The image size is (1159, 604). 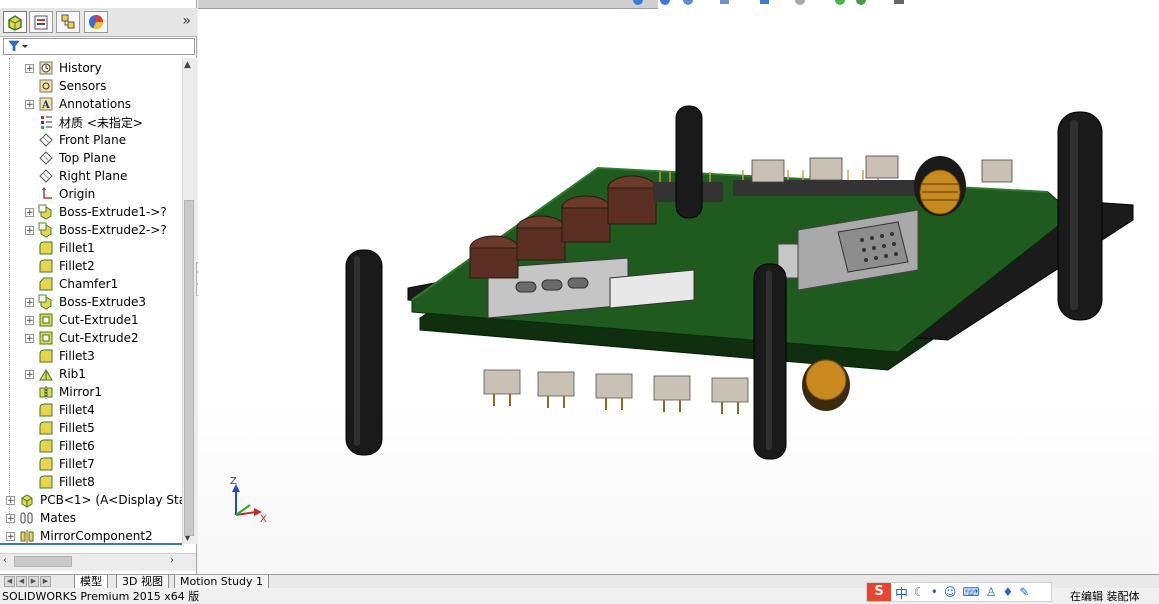 What do you see at coordinates (21, 581) in the screenshot?
I see `prev-tab-icon: ◀` at bounding box center [21, 581].